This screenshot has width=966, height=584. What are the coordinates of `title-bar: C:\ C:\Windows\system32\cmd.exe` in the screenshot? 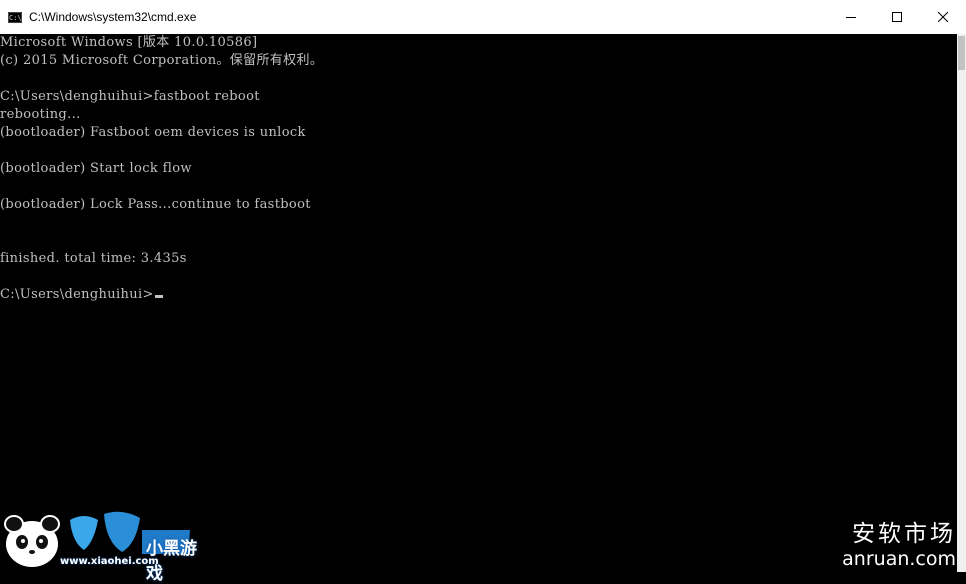 It's located at (483, 17).